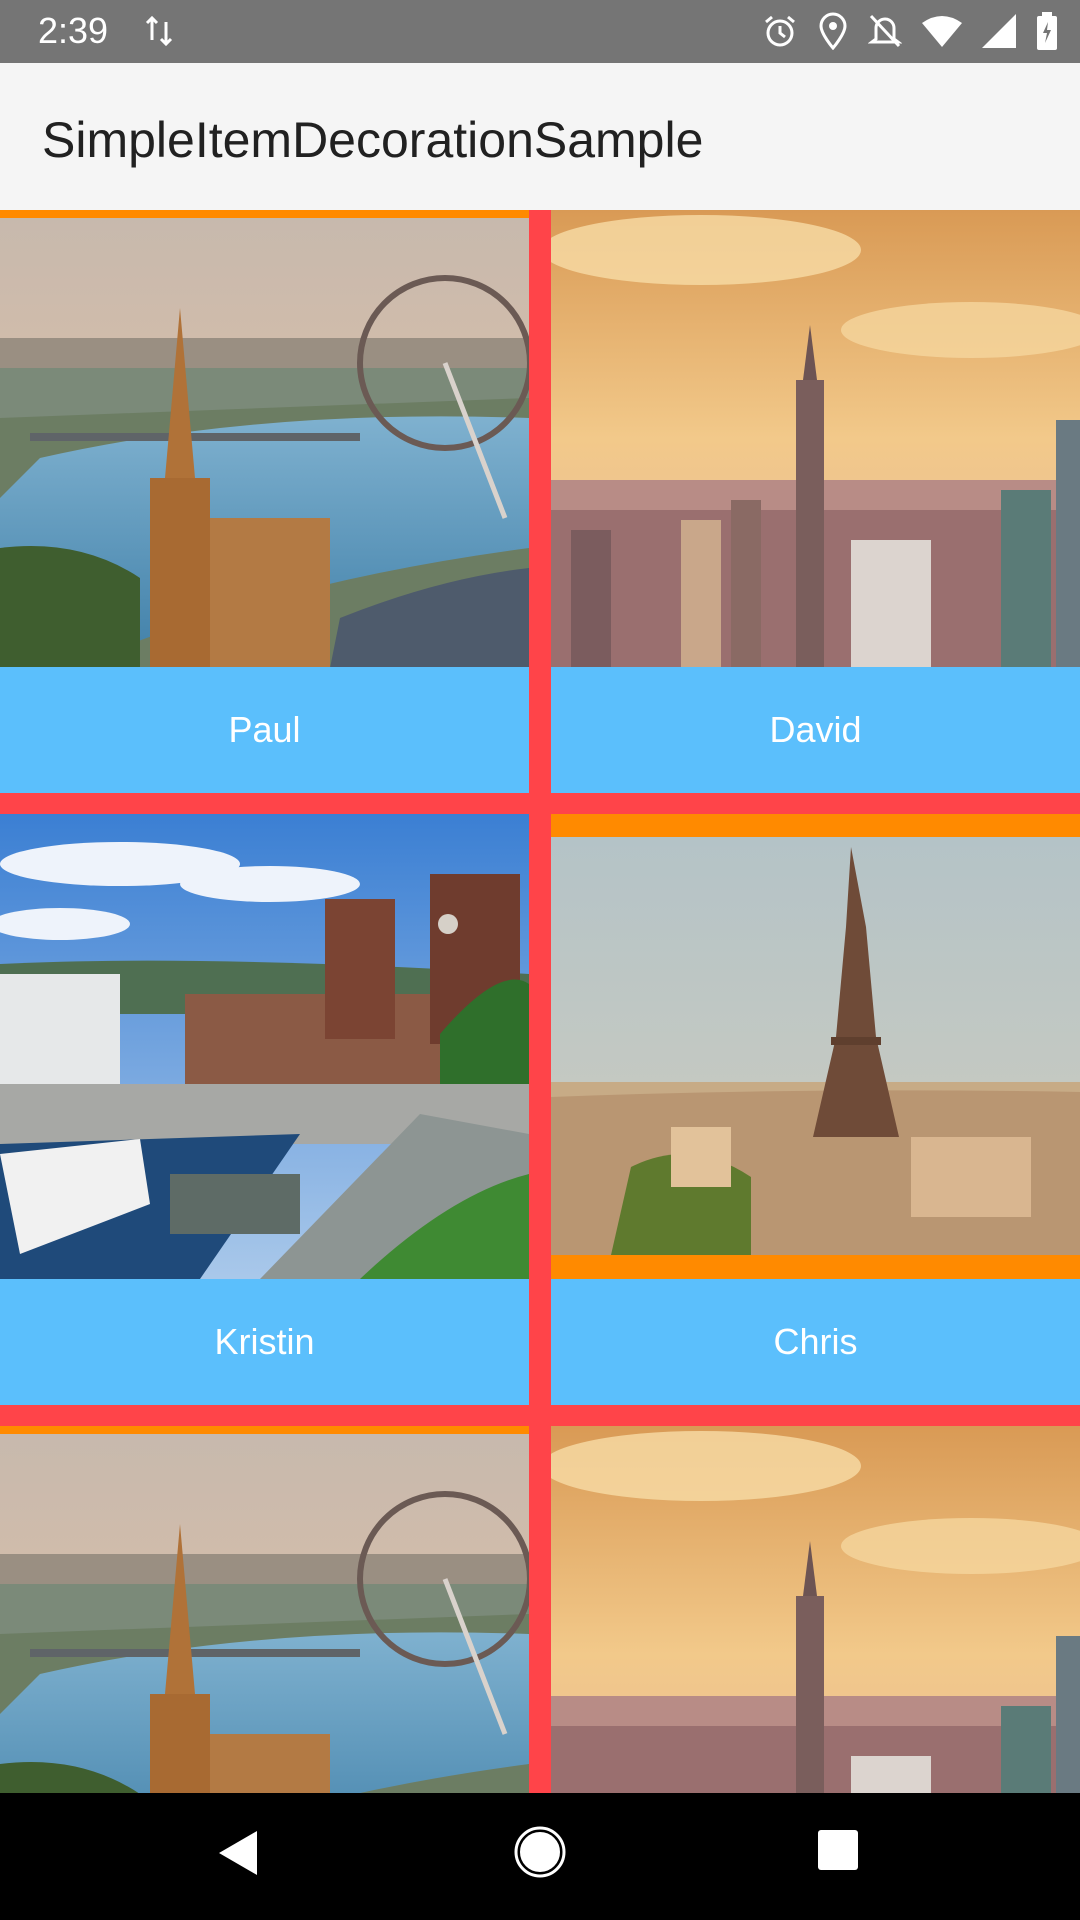  I want to click on grid-item-david: David, so click(815, 501).